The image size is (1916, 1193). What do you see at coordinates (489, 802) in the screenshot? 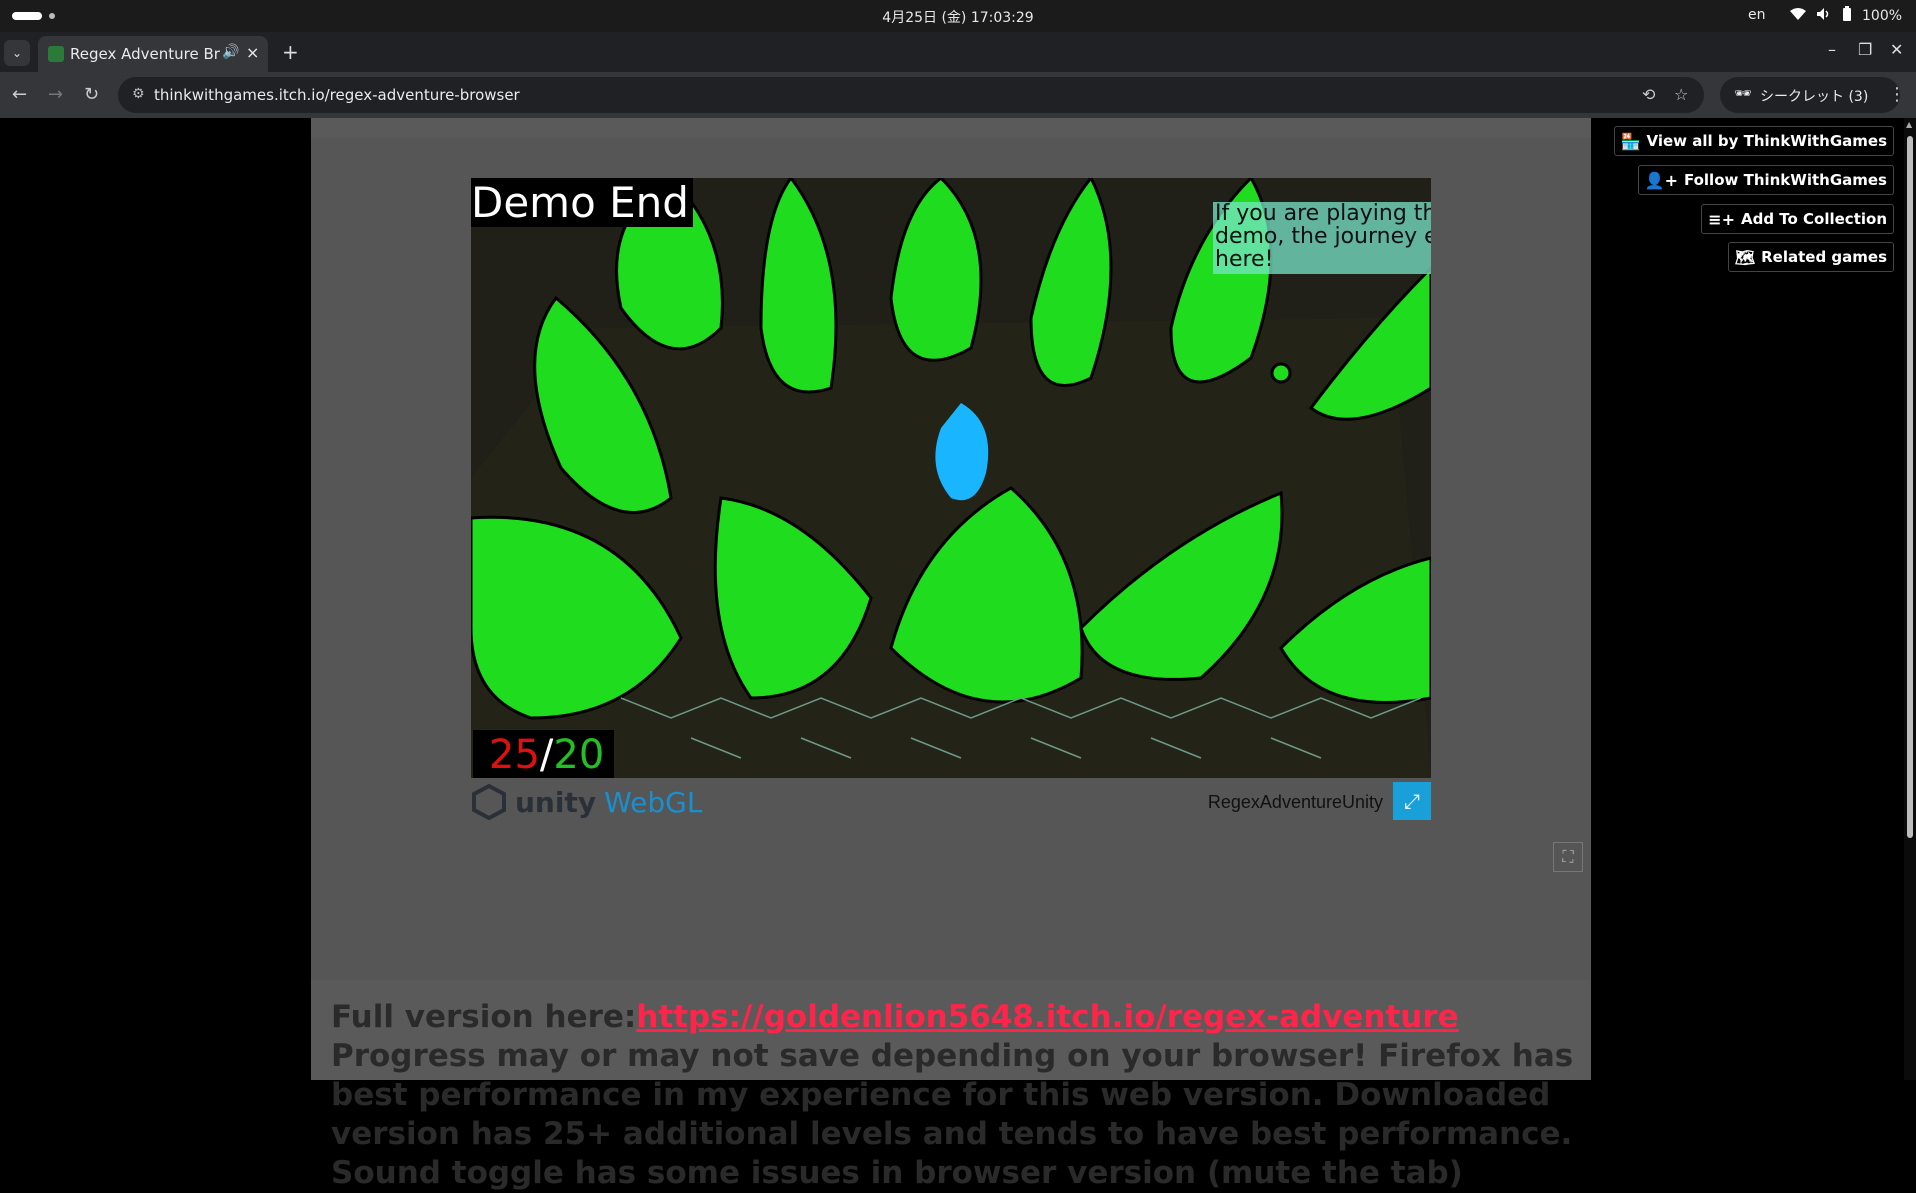
I see `unity-cube-icon` at bounding box center [489, 802].